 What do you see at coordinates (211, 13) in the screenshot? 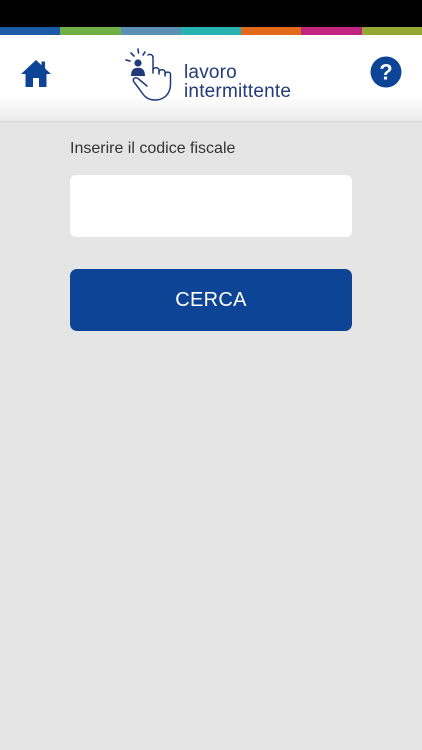
I see `status-bar` at bounding box center [211, 13].